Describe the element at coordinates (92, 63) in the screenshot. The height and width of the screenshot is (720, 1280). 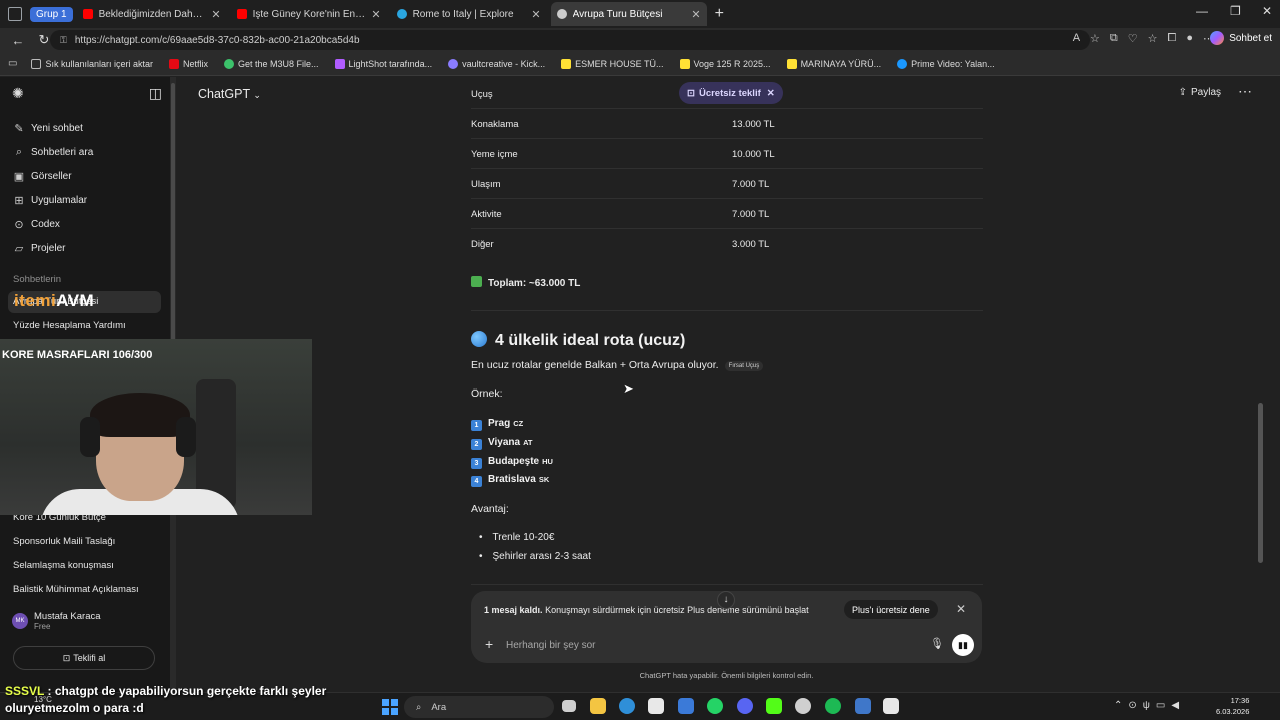
I see `bookmark-item: Sık kullanılanları içeri aktar` at that location.